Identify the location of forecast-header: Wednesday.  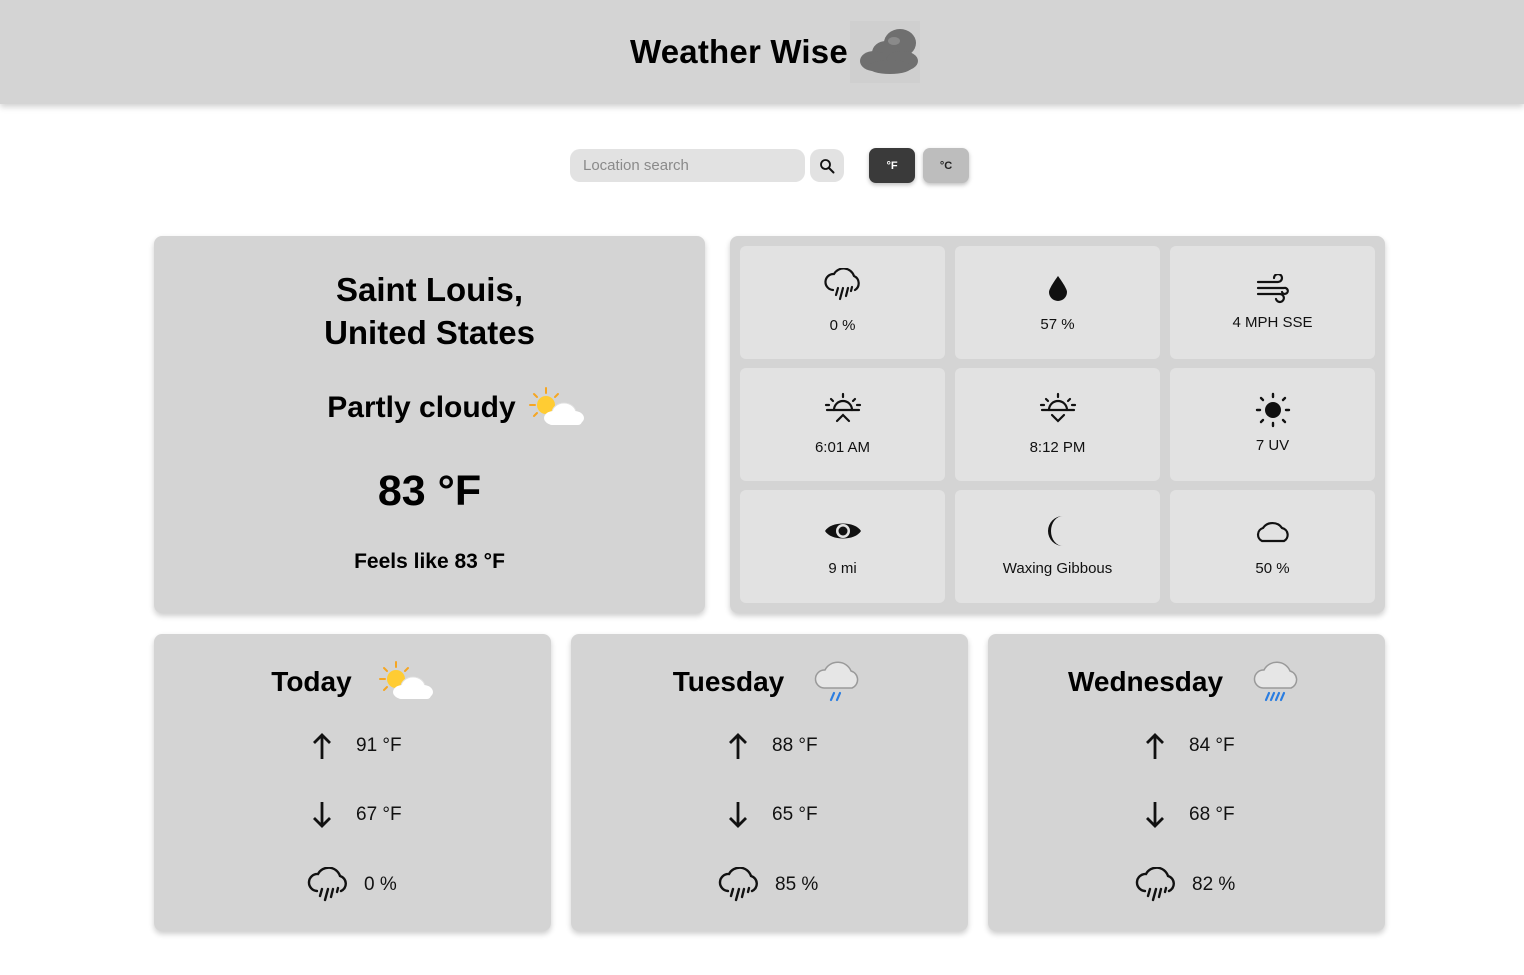
(1186, 682).